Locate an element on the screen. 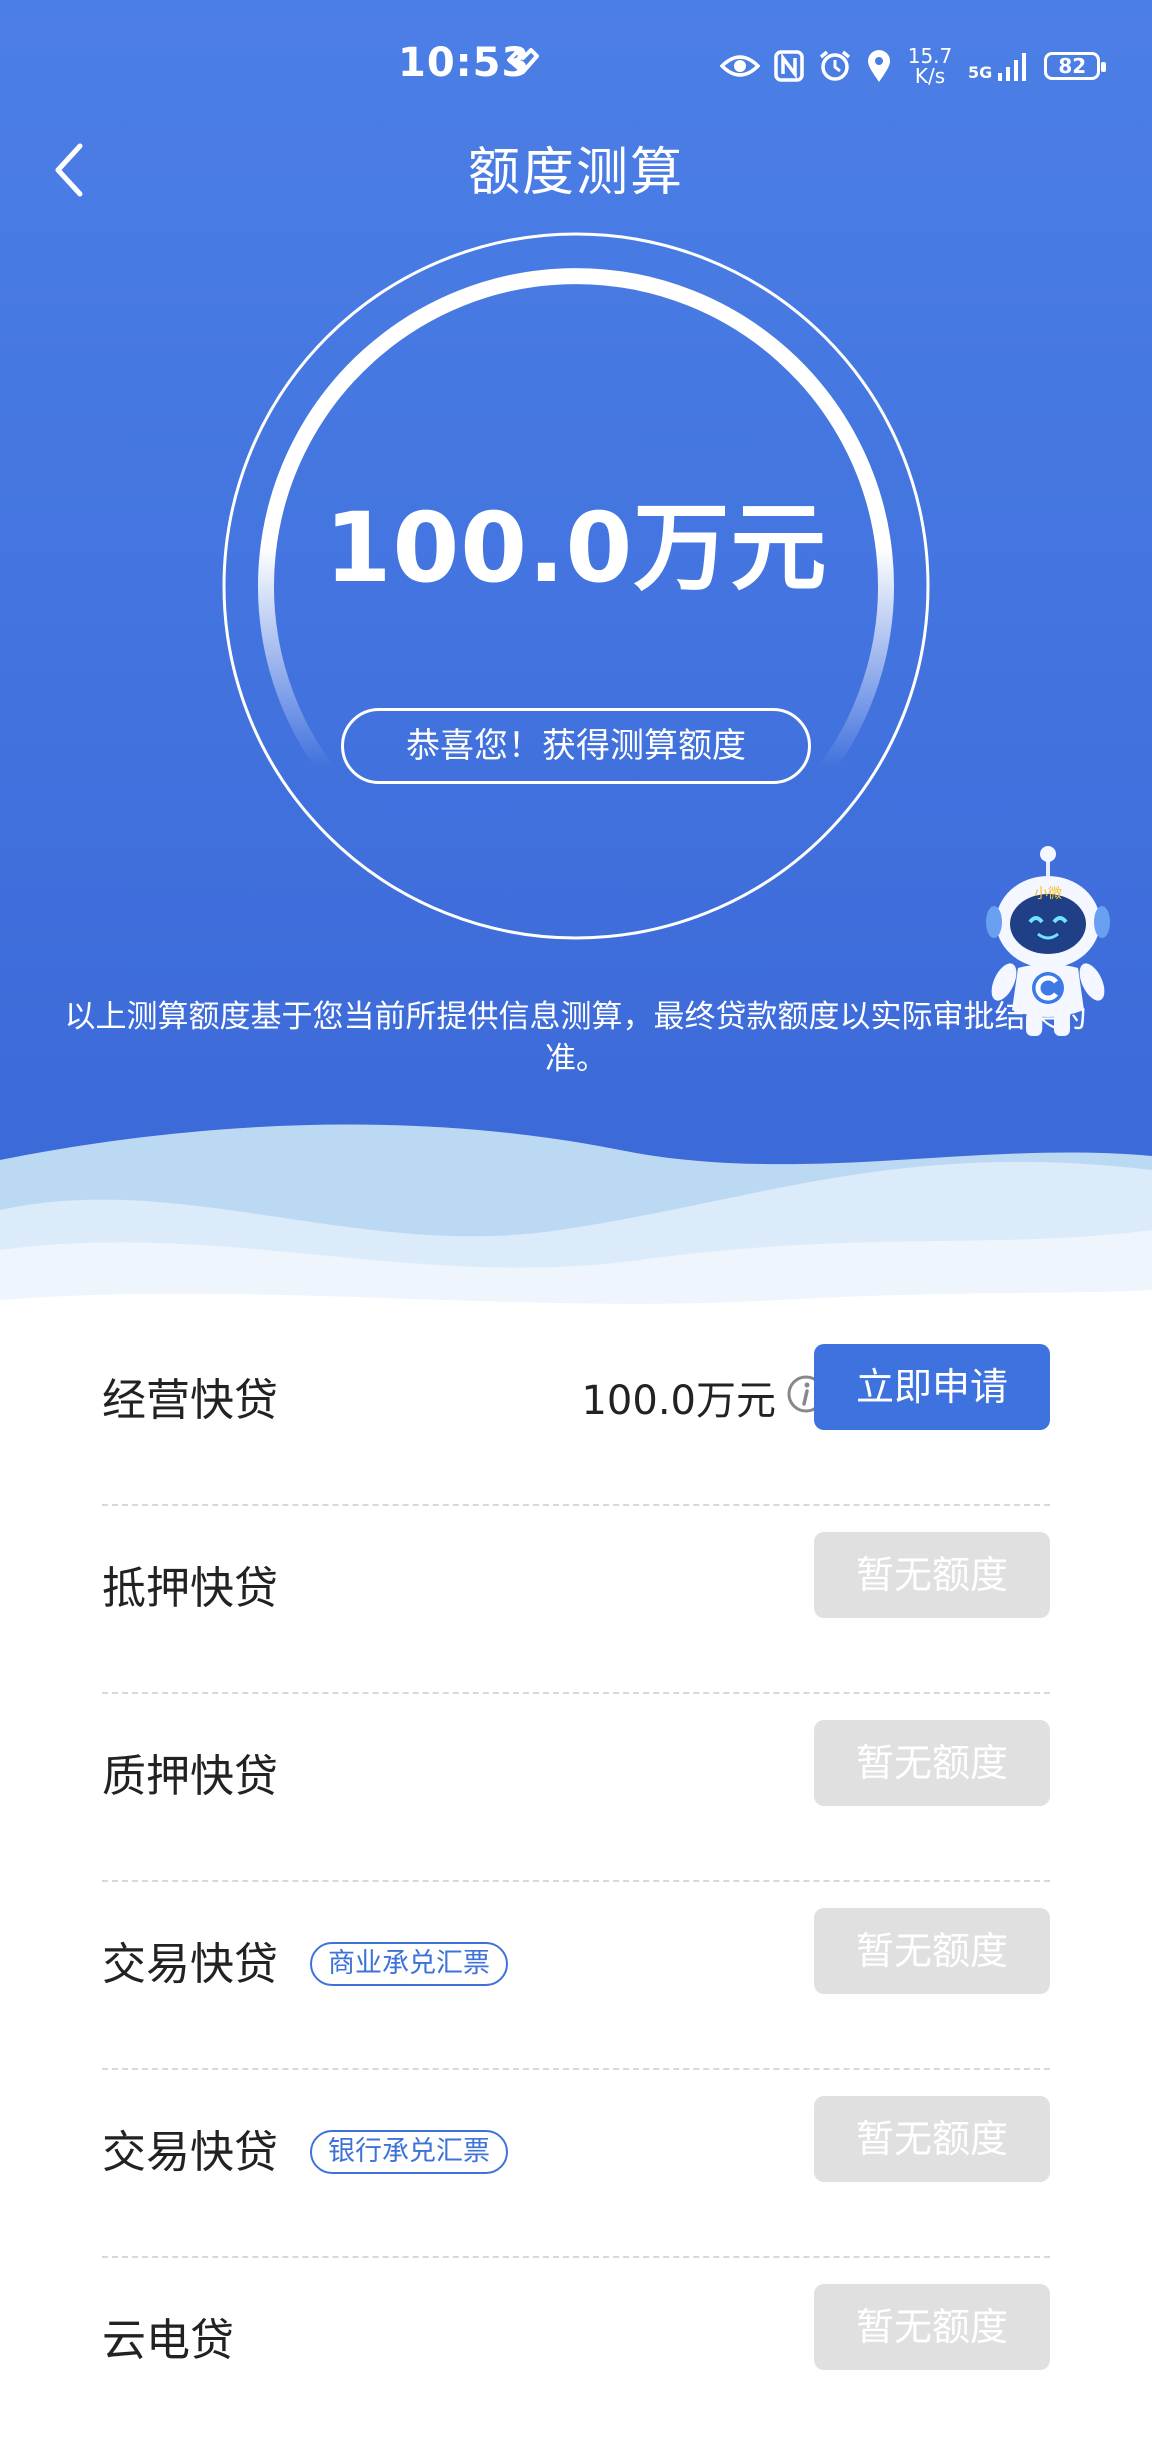  heart-activity-icon is located at coordinates (523, 61).